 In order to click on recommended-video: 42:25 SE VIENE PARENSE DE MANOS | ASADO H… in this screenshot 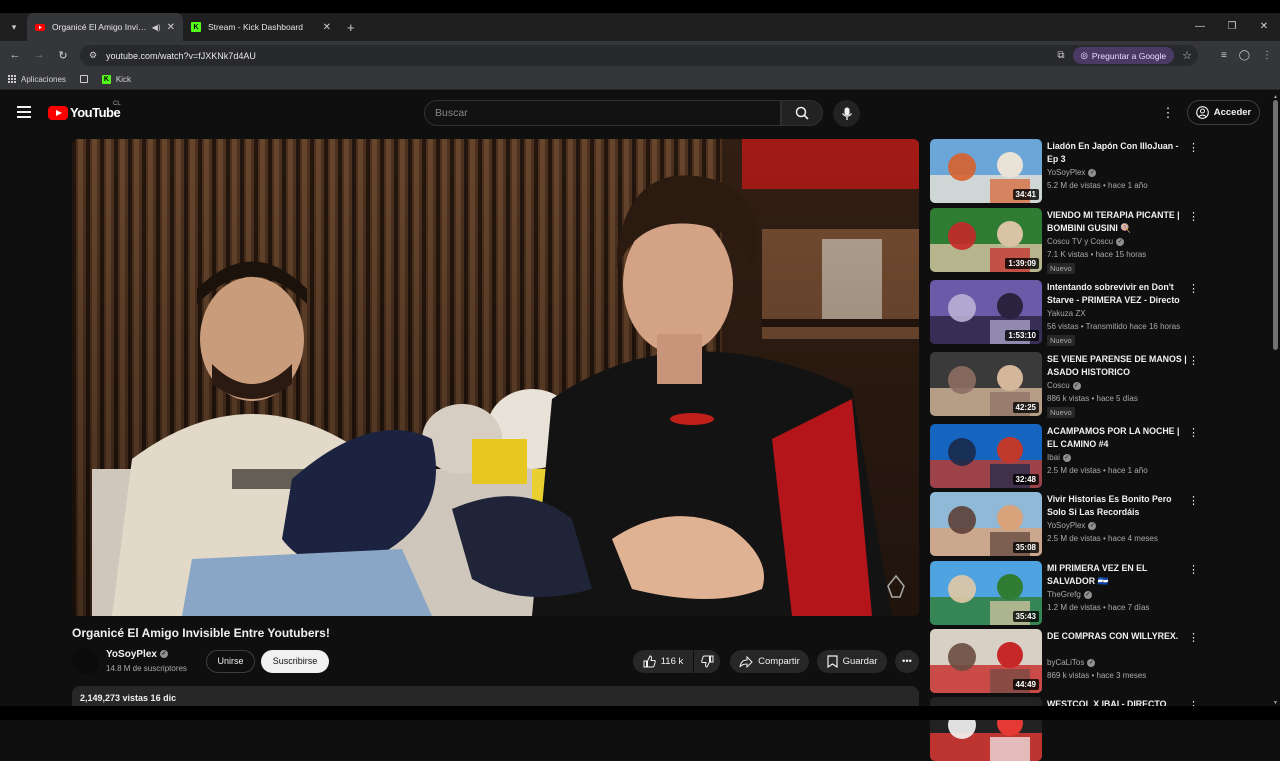, I will do `click(1065, 385)`.